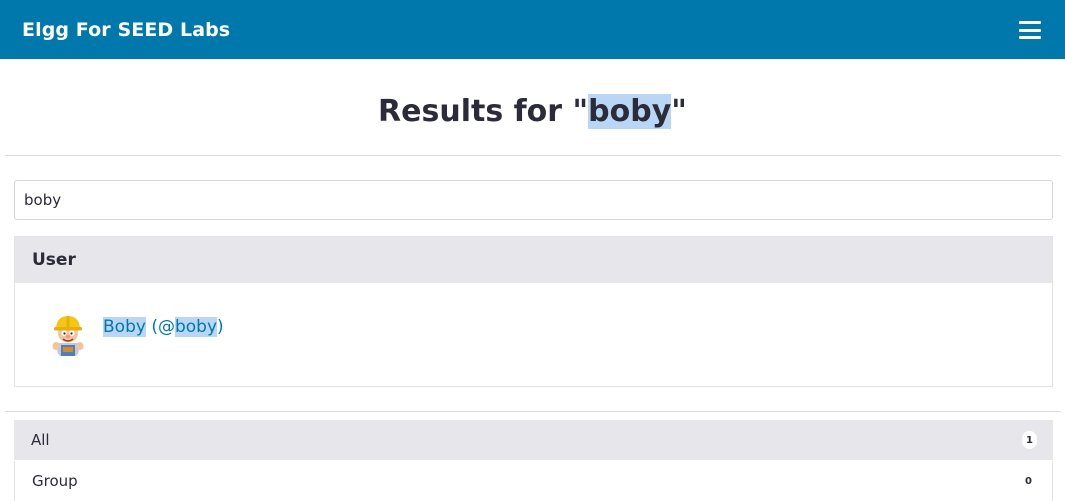 This screenshot has height=501, width=1065. What do you see at coordinates (533, 200) in the screenshot?
I see `search-input` at bounding box center [533, 200].